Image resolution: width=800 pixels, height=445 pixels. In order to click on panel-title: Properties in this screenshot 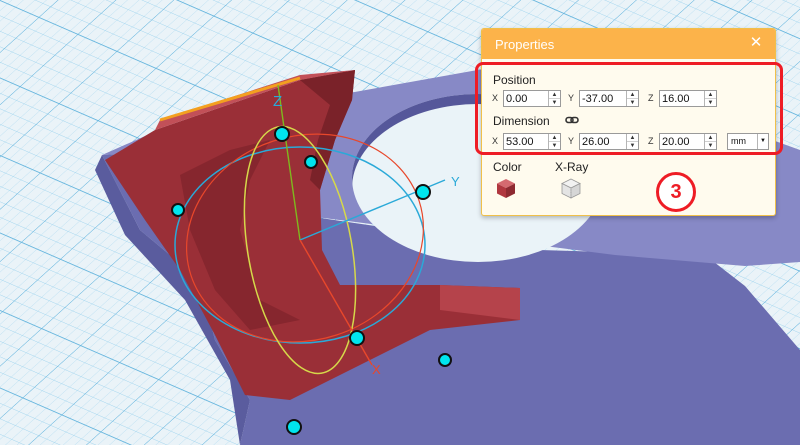, I will do `click(525, 44)`.